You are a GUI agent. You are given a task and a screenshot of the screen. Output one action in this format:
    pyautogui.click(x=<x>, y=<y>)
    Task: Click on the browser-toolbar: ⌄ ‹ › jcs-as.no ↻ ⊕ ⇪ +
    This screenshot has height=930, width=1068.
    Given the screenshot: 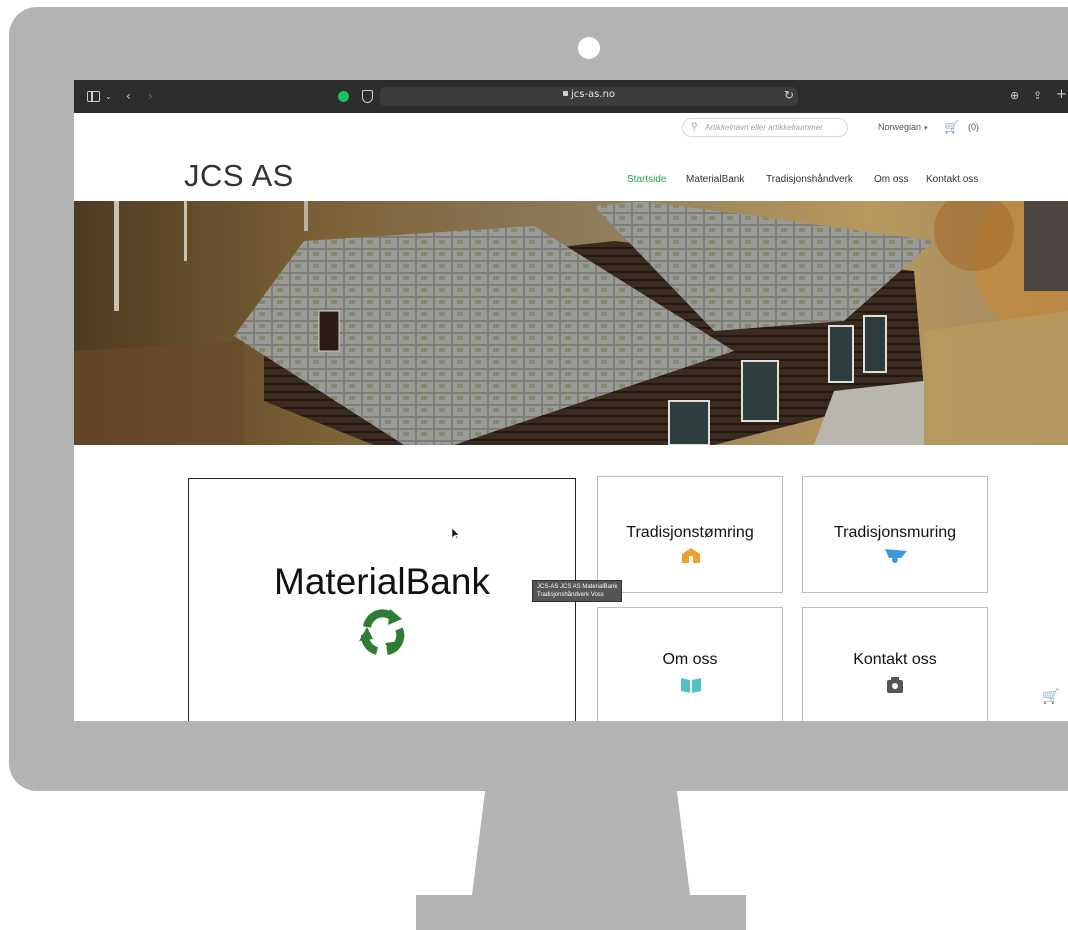 What is the action you would take?
    pyautogui.click(x=571, y=96)
    